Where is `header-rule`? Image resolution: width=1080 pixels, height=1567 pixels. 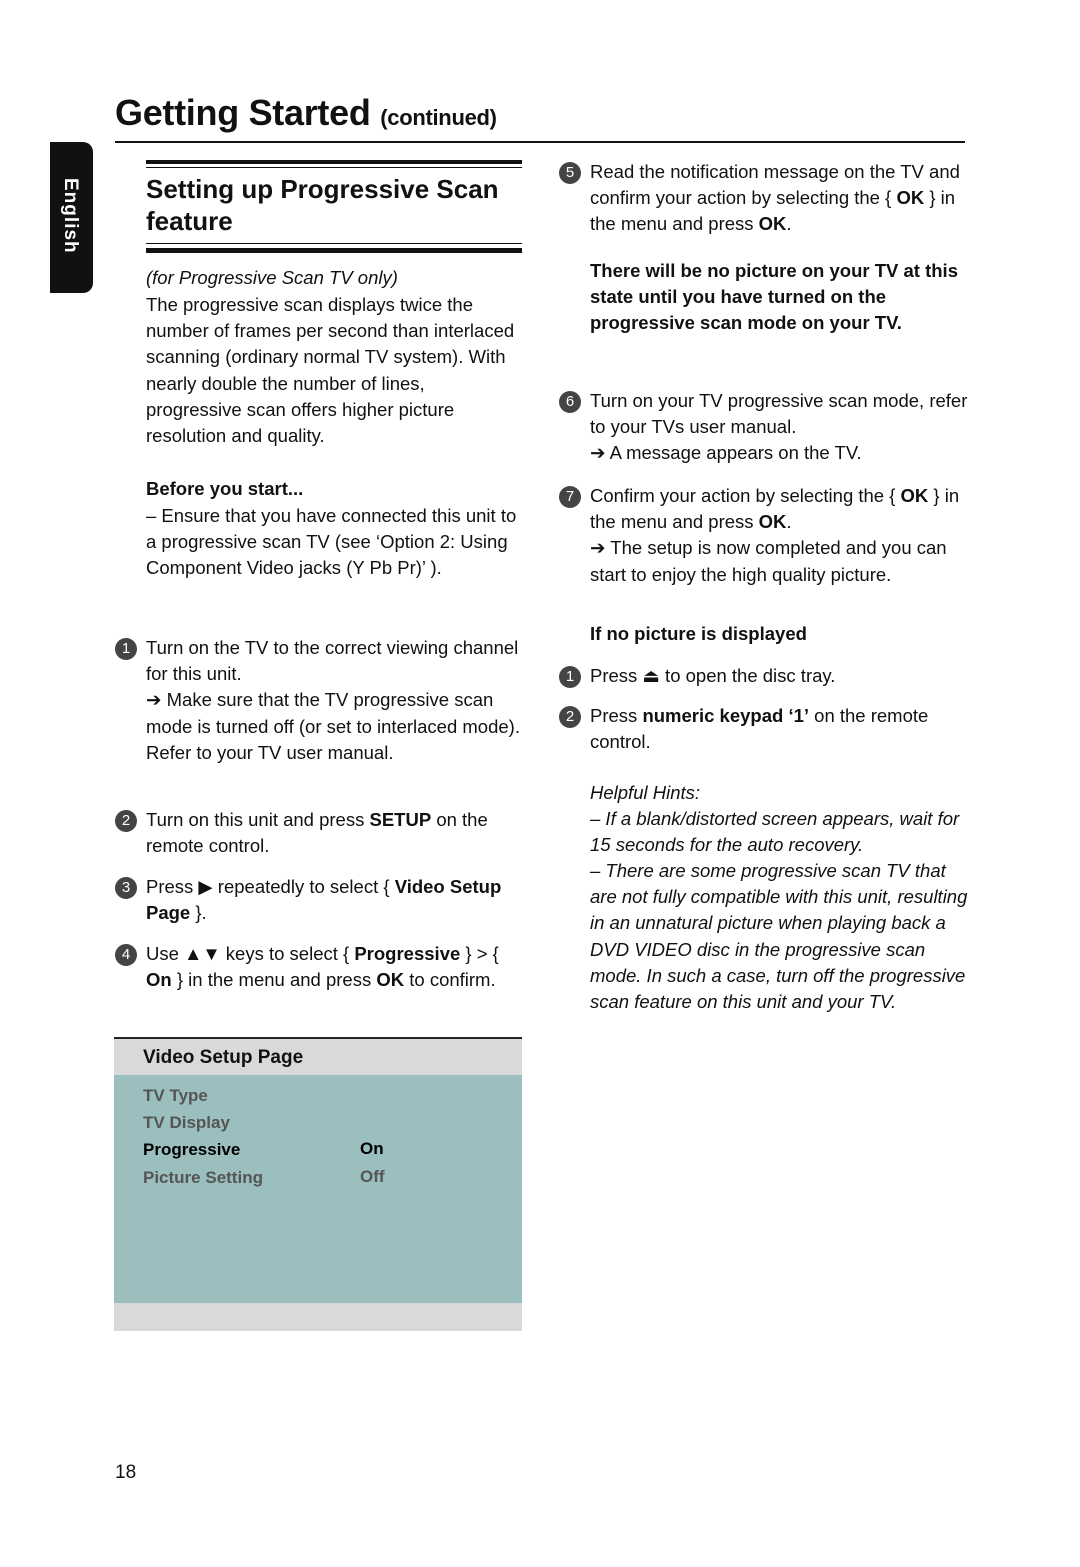
header-rule is located at coordinates (540, 142).